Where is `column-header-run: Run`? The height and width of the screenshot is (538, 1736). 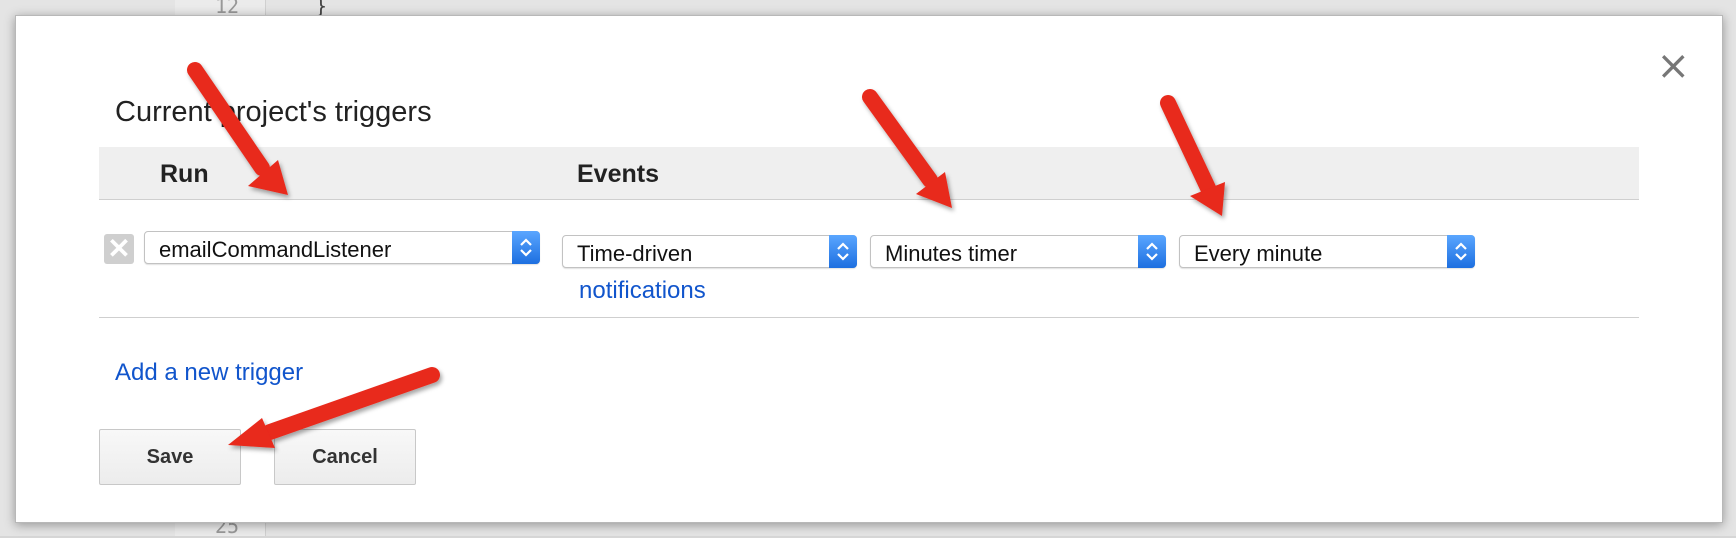 column-header-run: Run is located at coordinates (184, 174).